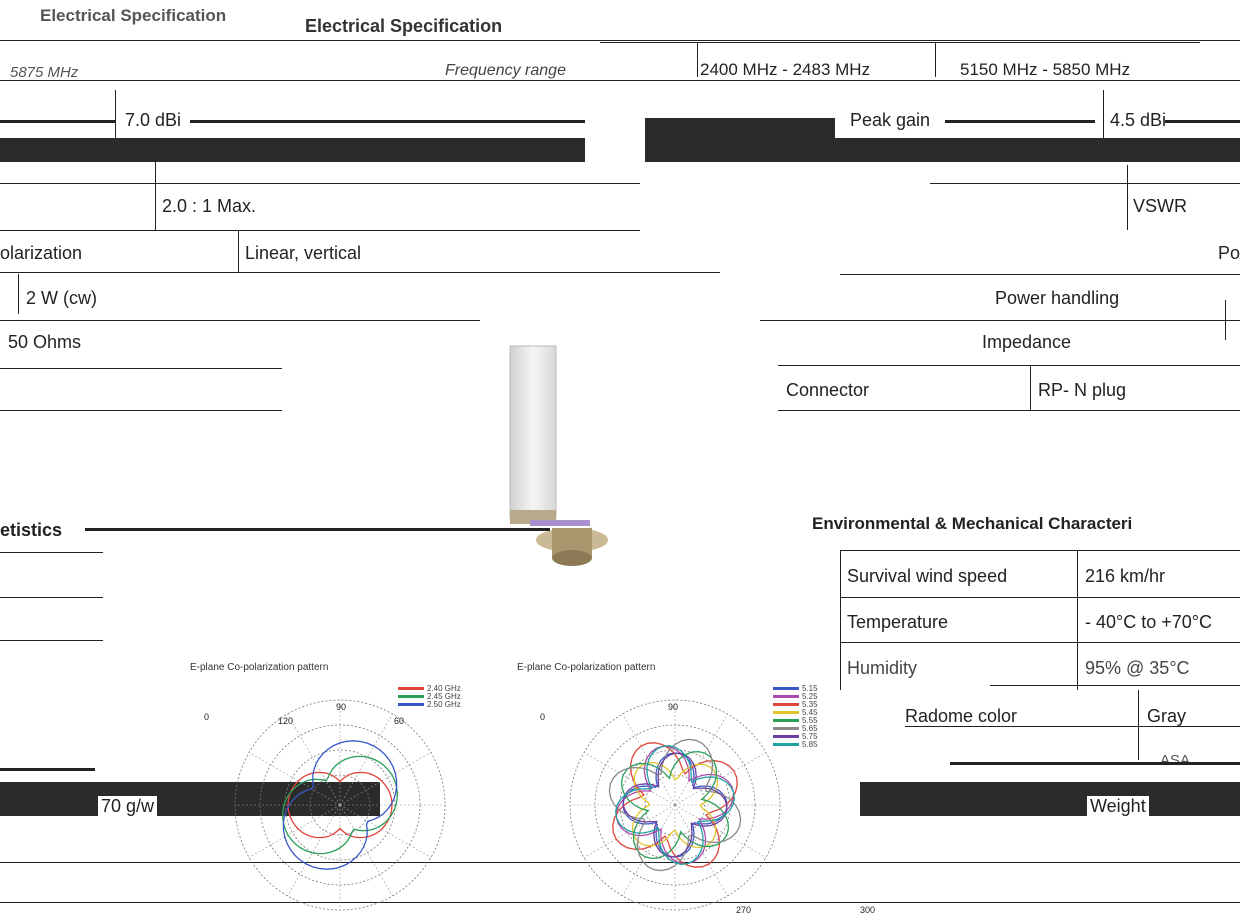 This screenshot has width=1240, height=923. What do you see at coordinates (890, 120) in the screenshot?
I see `peak-gain-label: Peak gain` at bounding box center [890, 120].